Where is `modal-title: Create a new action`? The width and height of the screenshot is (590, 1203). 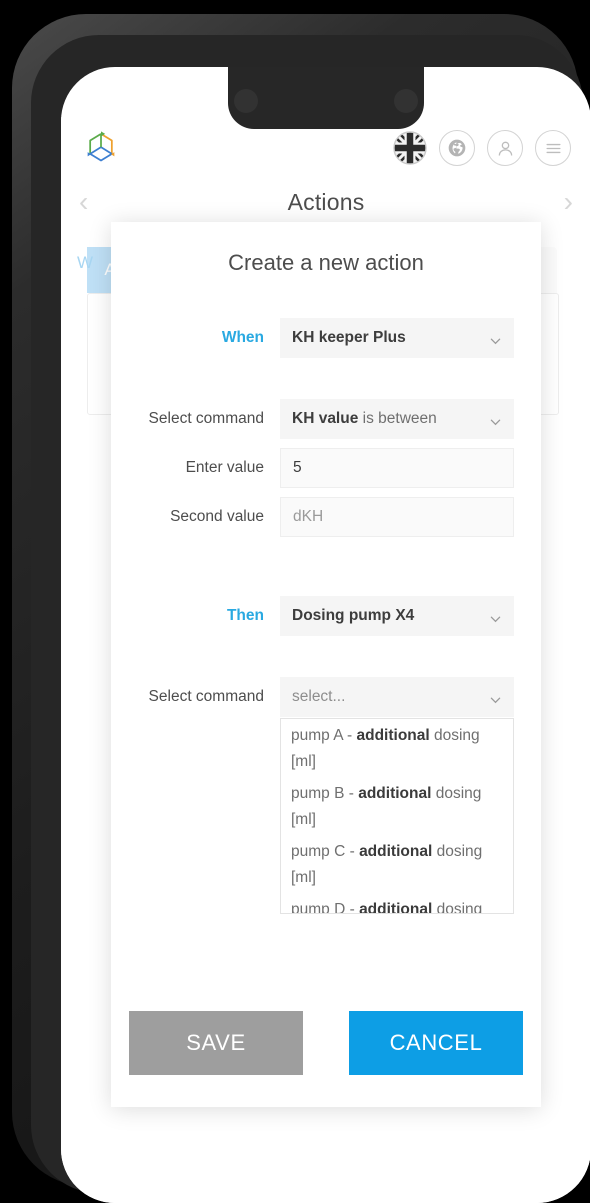
modal-title: Create a new action is located at coordinates (326, 262).